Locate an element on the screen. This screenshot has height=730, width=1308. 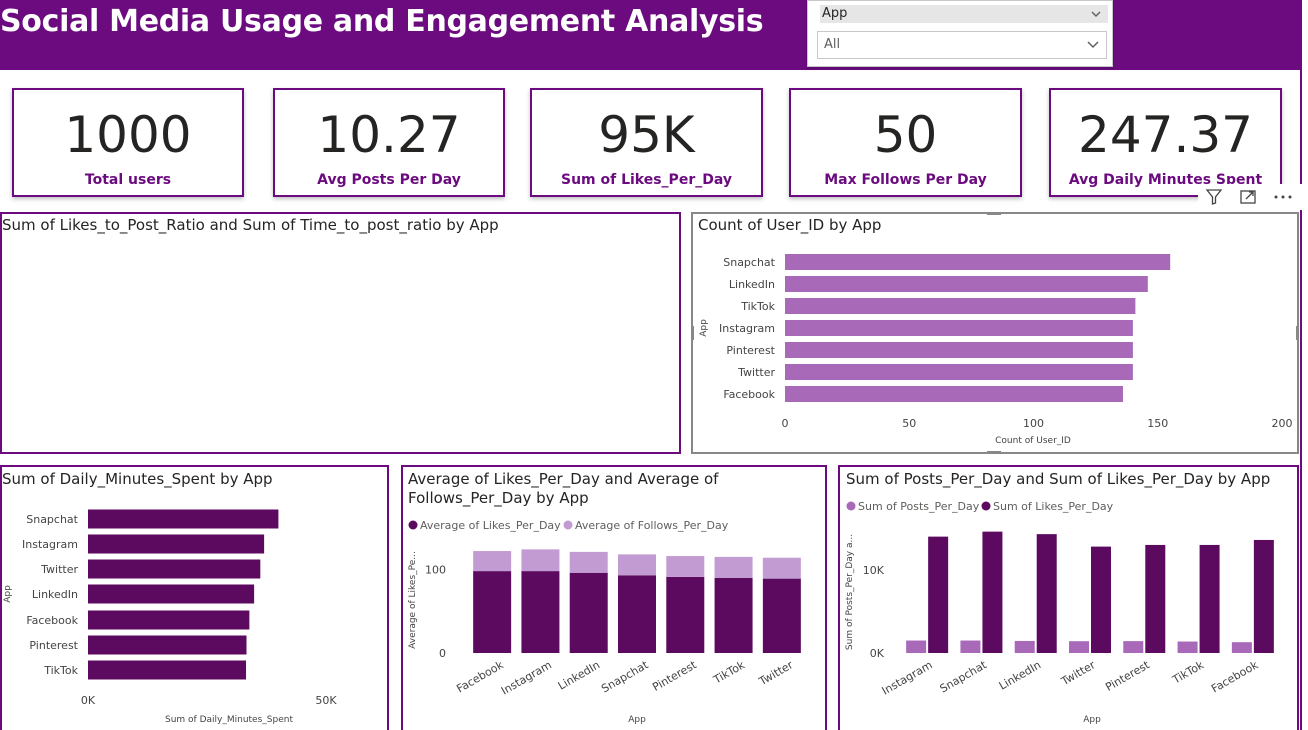
legend-label: Sum of Posts_Per_Day is located at coordinates (919, 506).